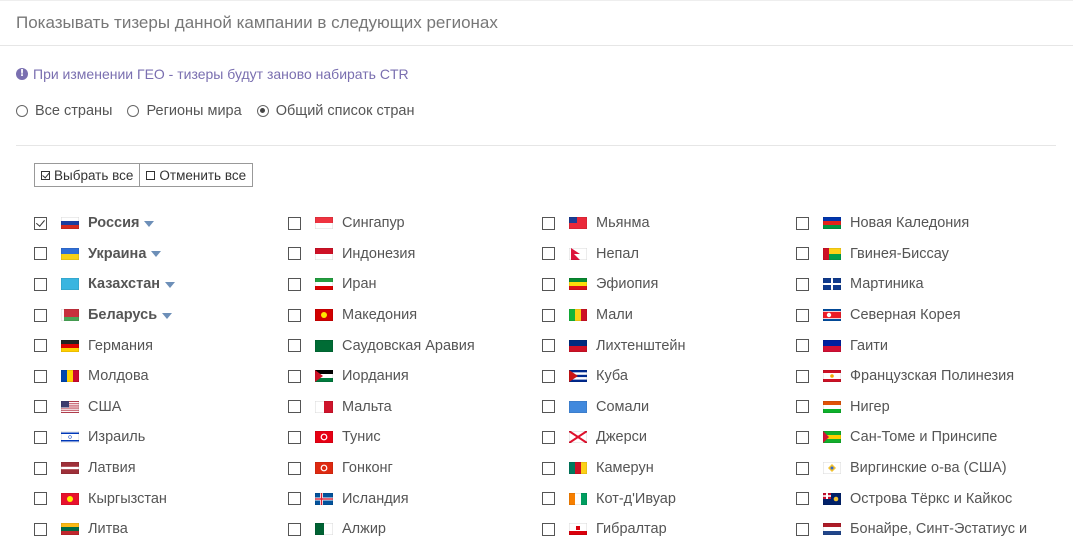 The width and height of the screenshot is (1080, 546). I want to click on country-item: Беларусь, so click(161, 315).